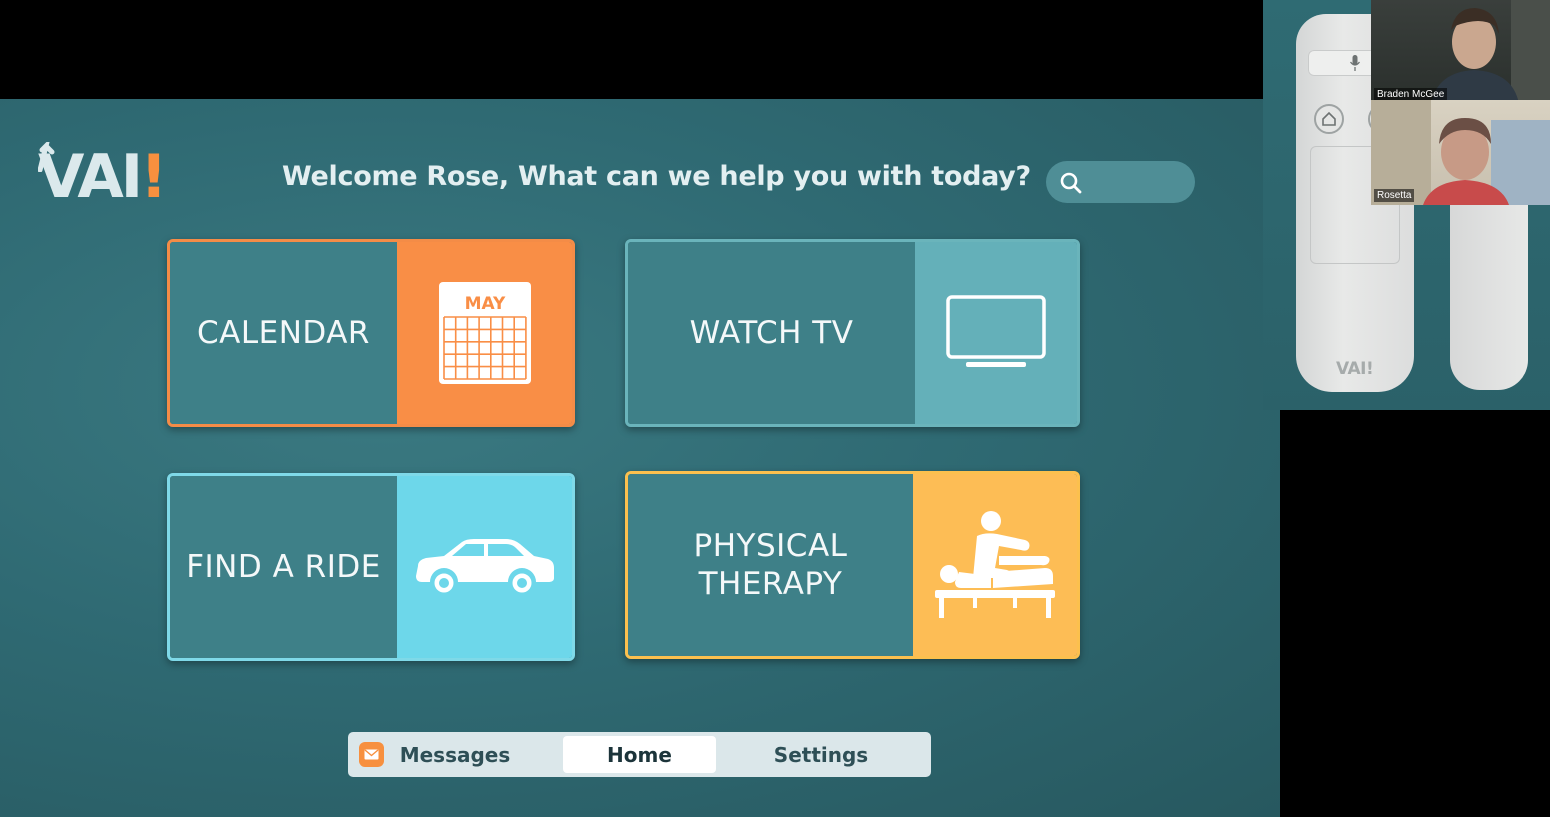 The height and width of the screenshot is (817, 1550). I want to click on find-a-ride-icon-area, so click(484, 567).